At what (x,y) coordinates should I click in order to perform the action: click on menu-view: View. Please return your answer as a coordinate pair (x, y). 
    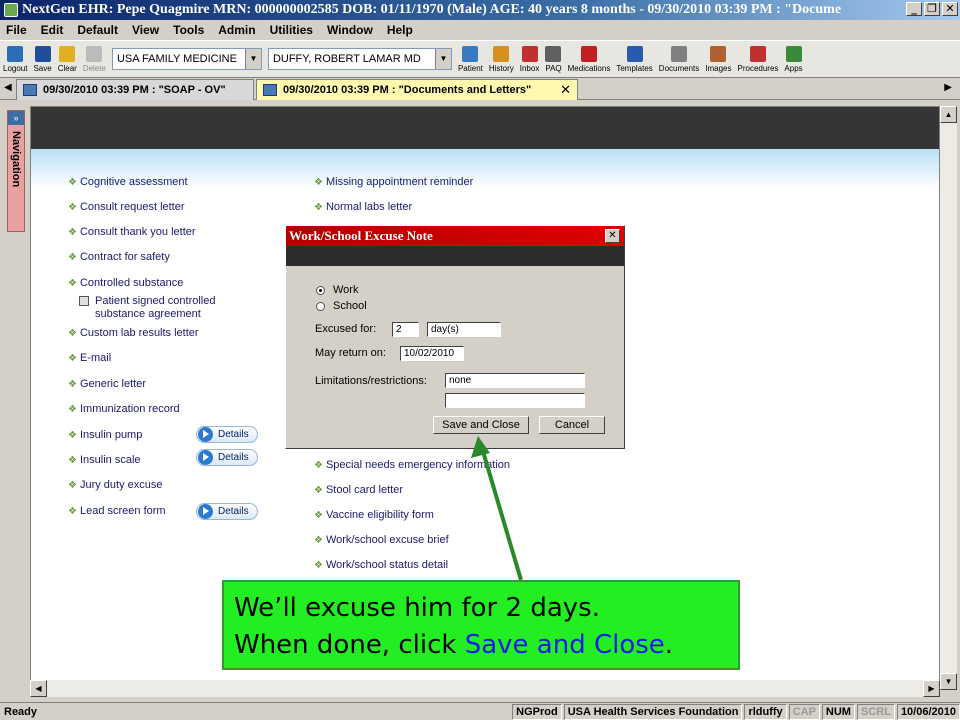
    Looking at the image, I should click on (145, 30).